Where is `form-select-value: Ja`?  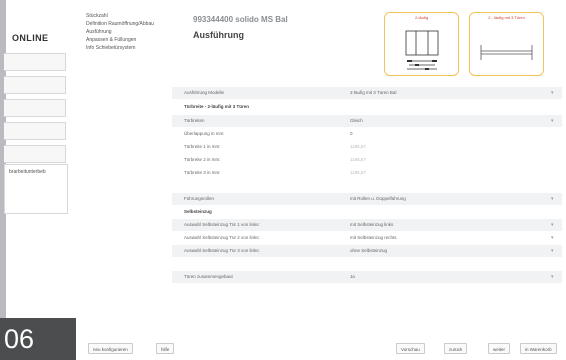 form-select-value: Ja is located at coordinates (352, 277).